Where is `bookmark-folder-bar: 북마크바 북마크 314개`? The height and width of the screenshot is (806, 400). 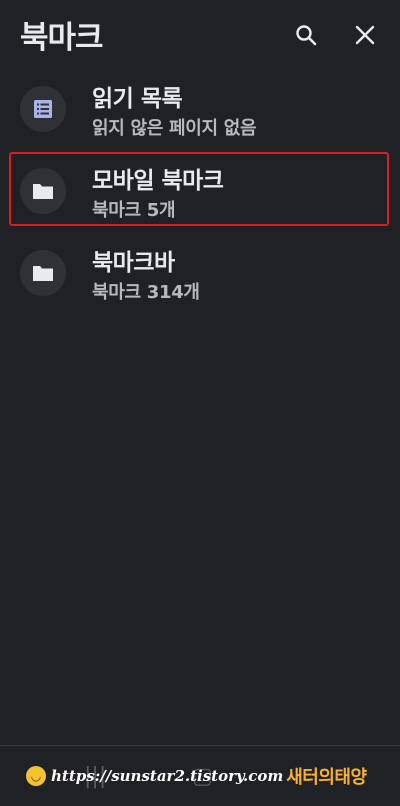
bookmark-folder-bar: 북마크바 북마크 314개 is located at coordinates (200, 278).